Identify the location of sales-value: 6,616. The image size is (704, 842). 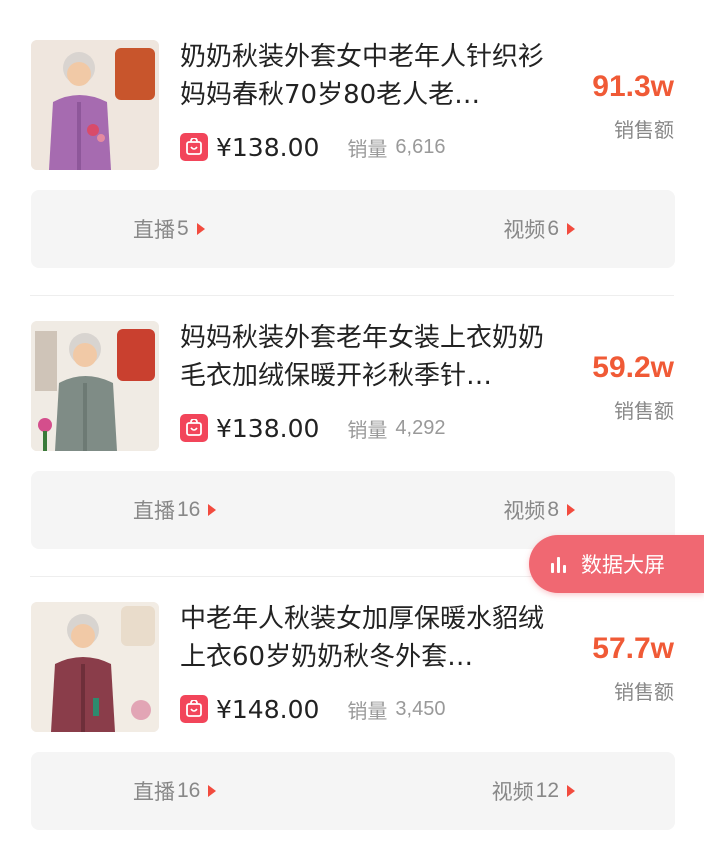
(420, 146).